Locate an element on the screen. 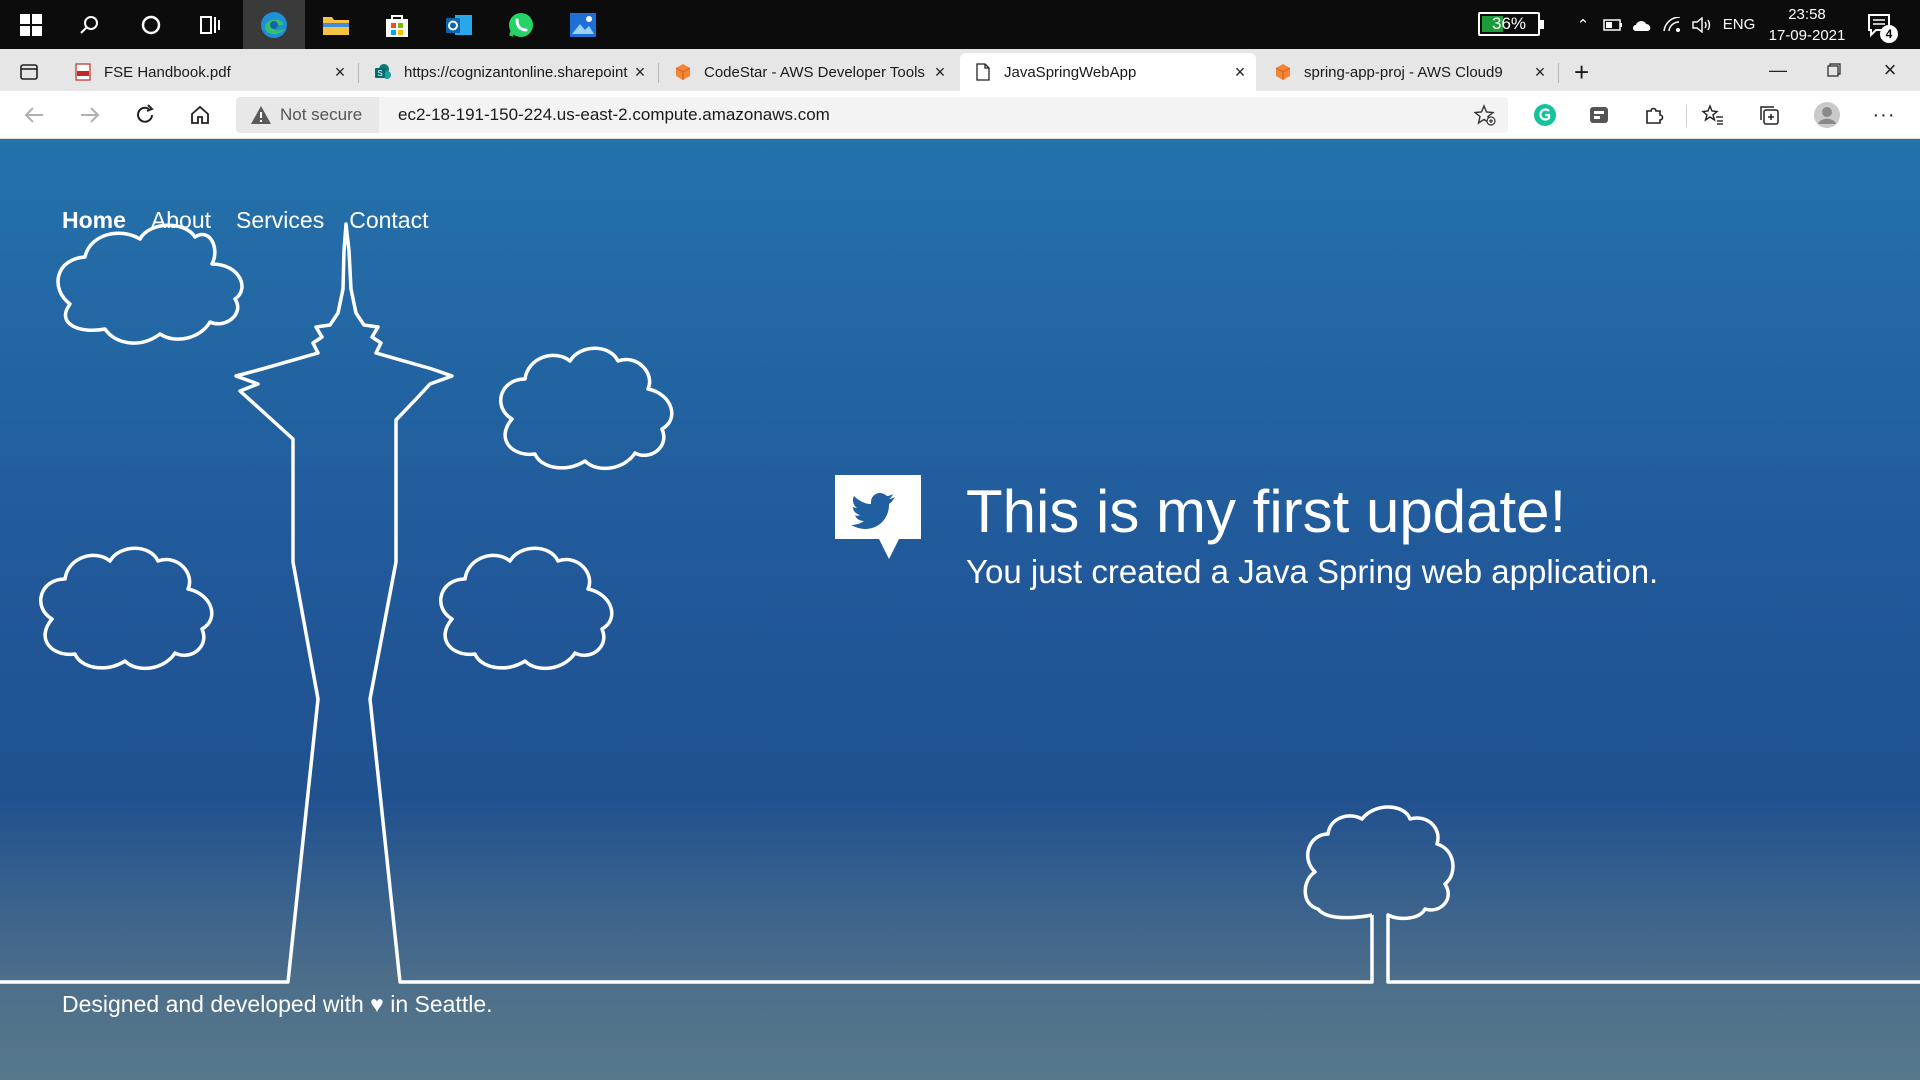  volume-button is located at coordinates (1702, 24).